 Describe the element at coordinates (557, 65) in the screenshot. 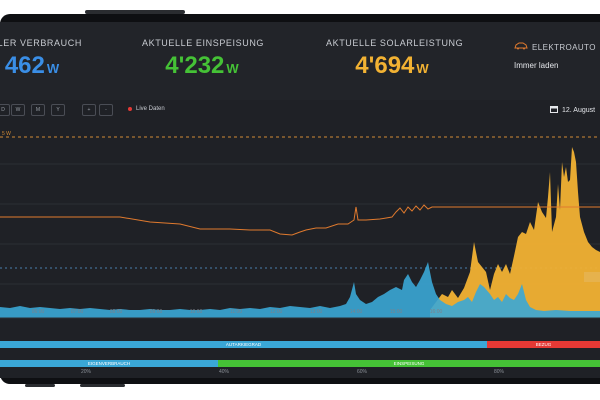

I see `ev-charge-mode: Immer laden` at that location.